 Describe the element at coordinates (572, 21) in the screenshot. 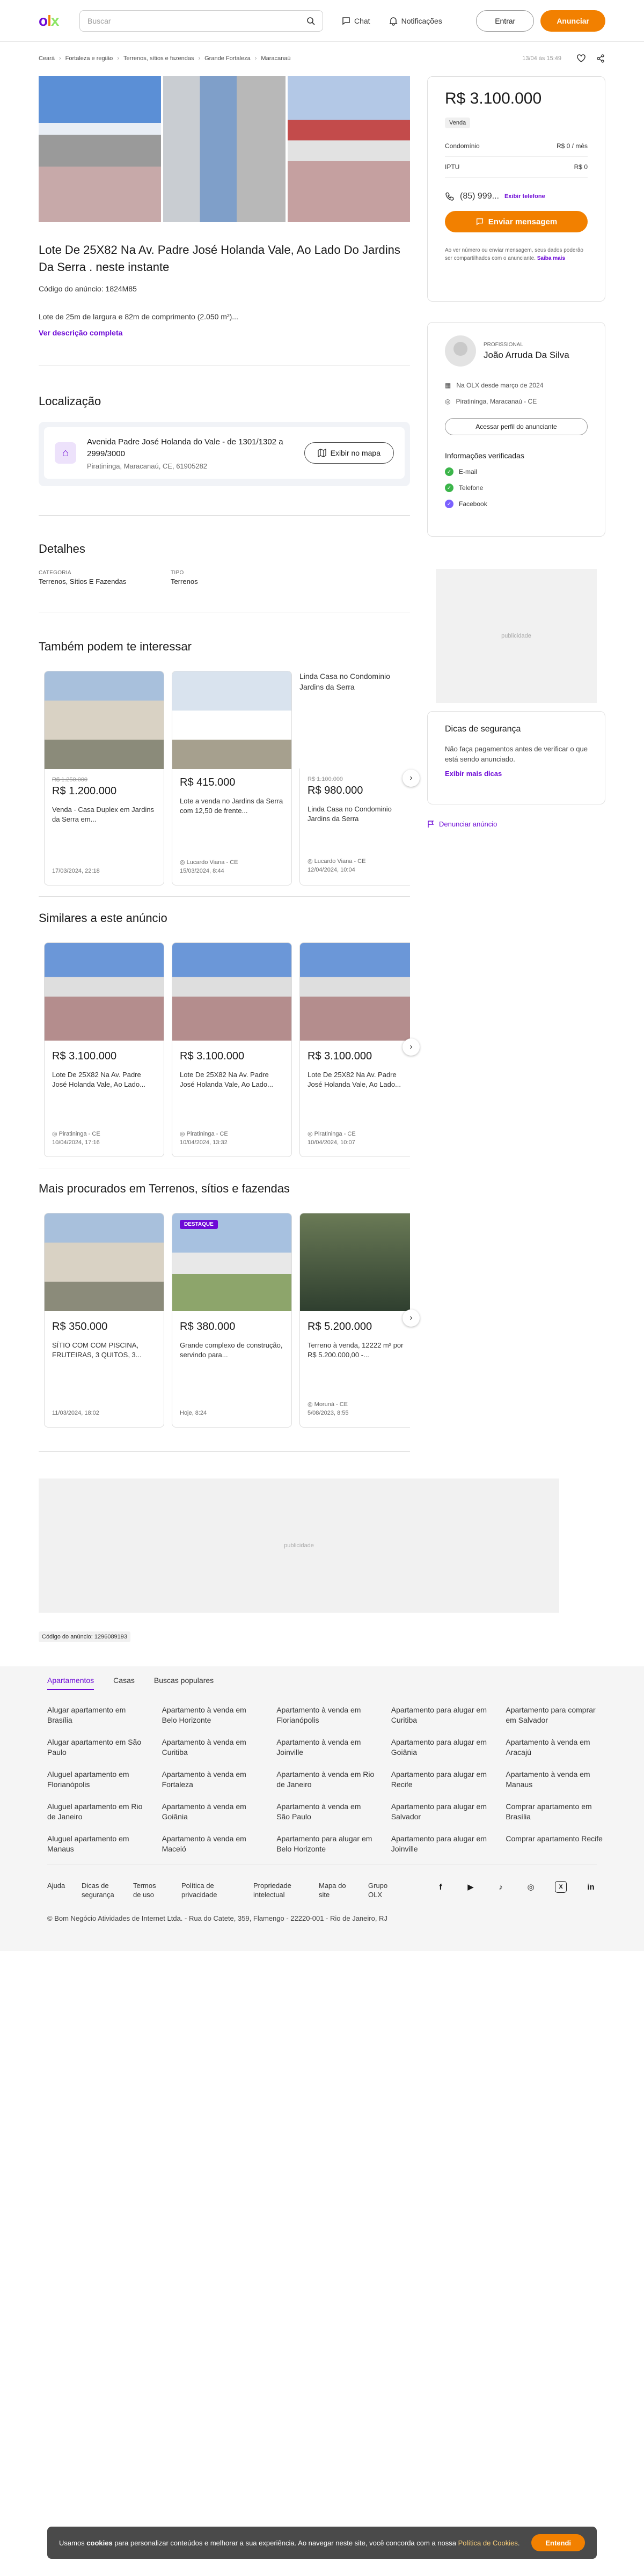

I see `post-ad-button: Anunciar` at that location.